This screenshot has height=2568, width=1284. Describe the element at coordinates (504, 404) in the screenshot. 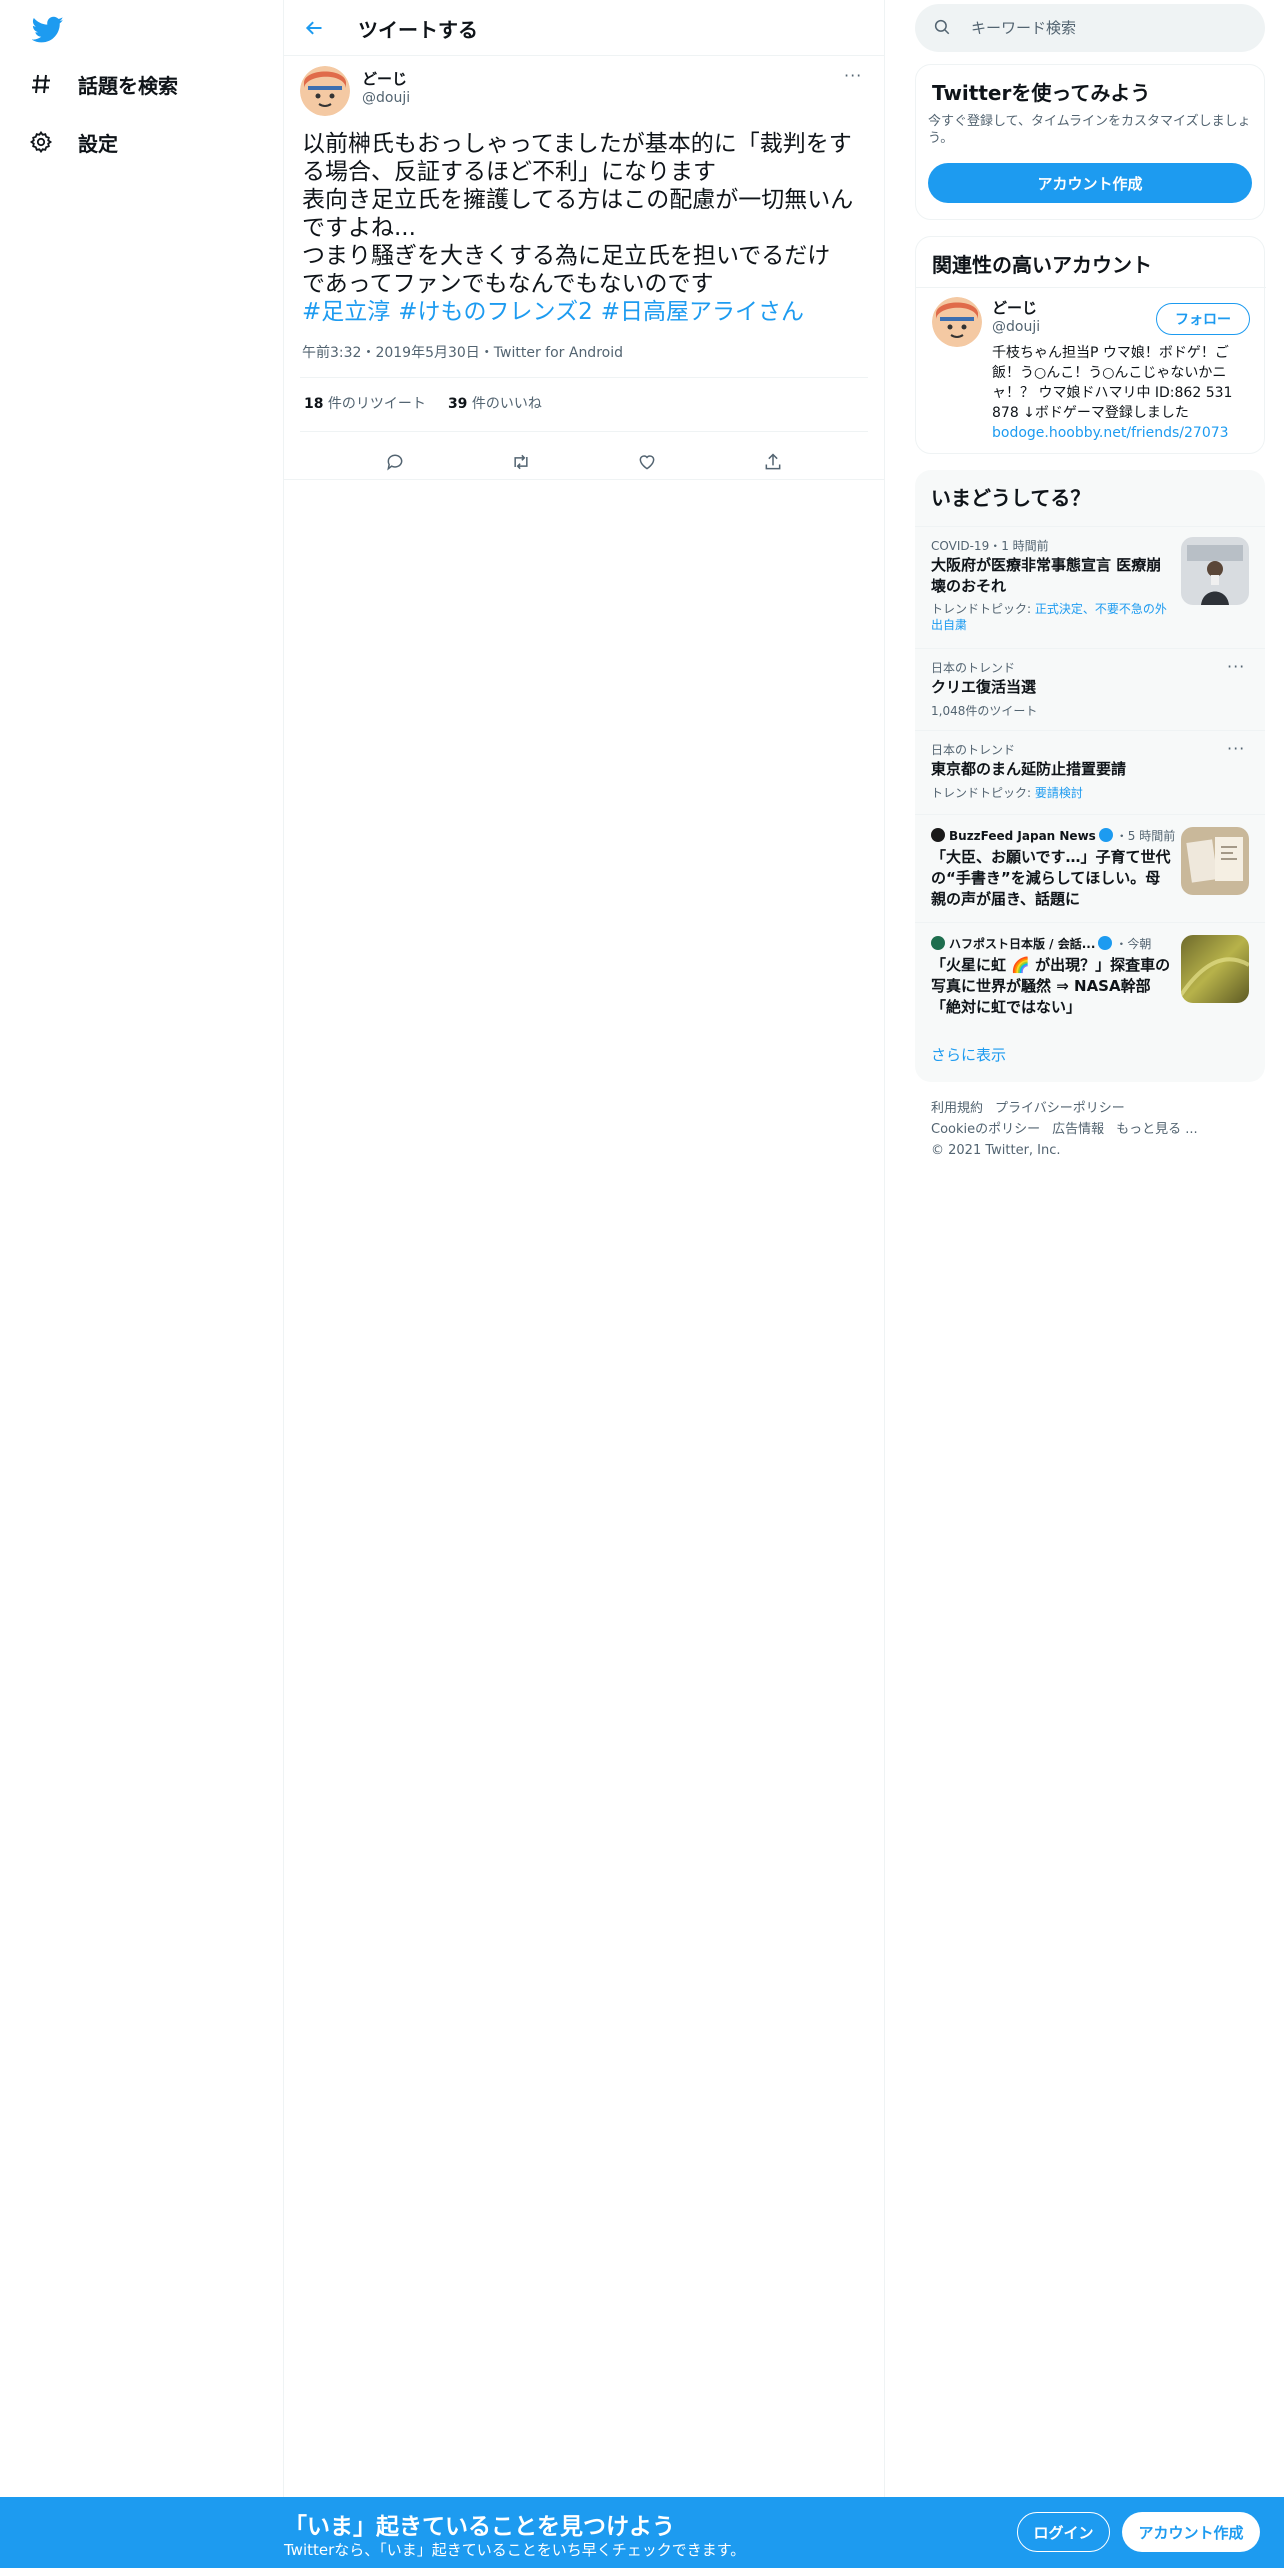

I see `like-label: 件のいいね` at that location.